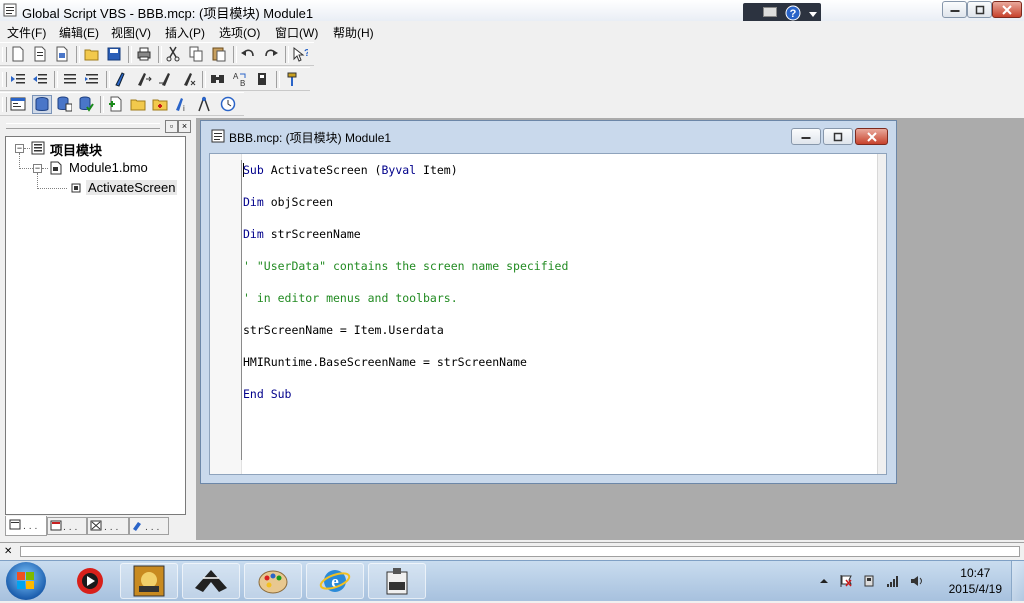  Describe the element at coordinates (149, 581) in the screenshot. I see `game-app-icon` at that location.